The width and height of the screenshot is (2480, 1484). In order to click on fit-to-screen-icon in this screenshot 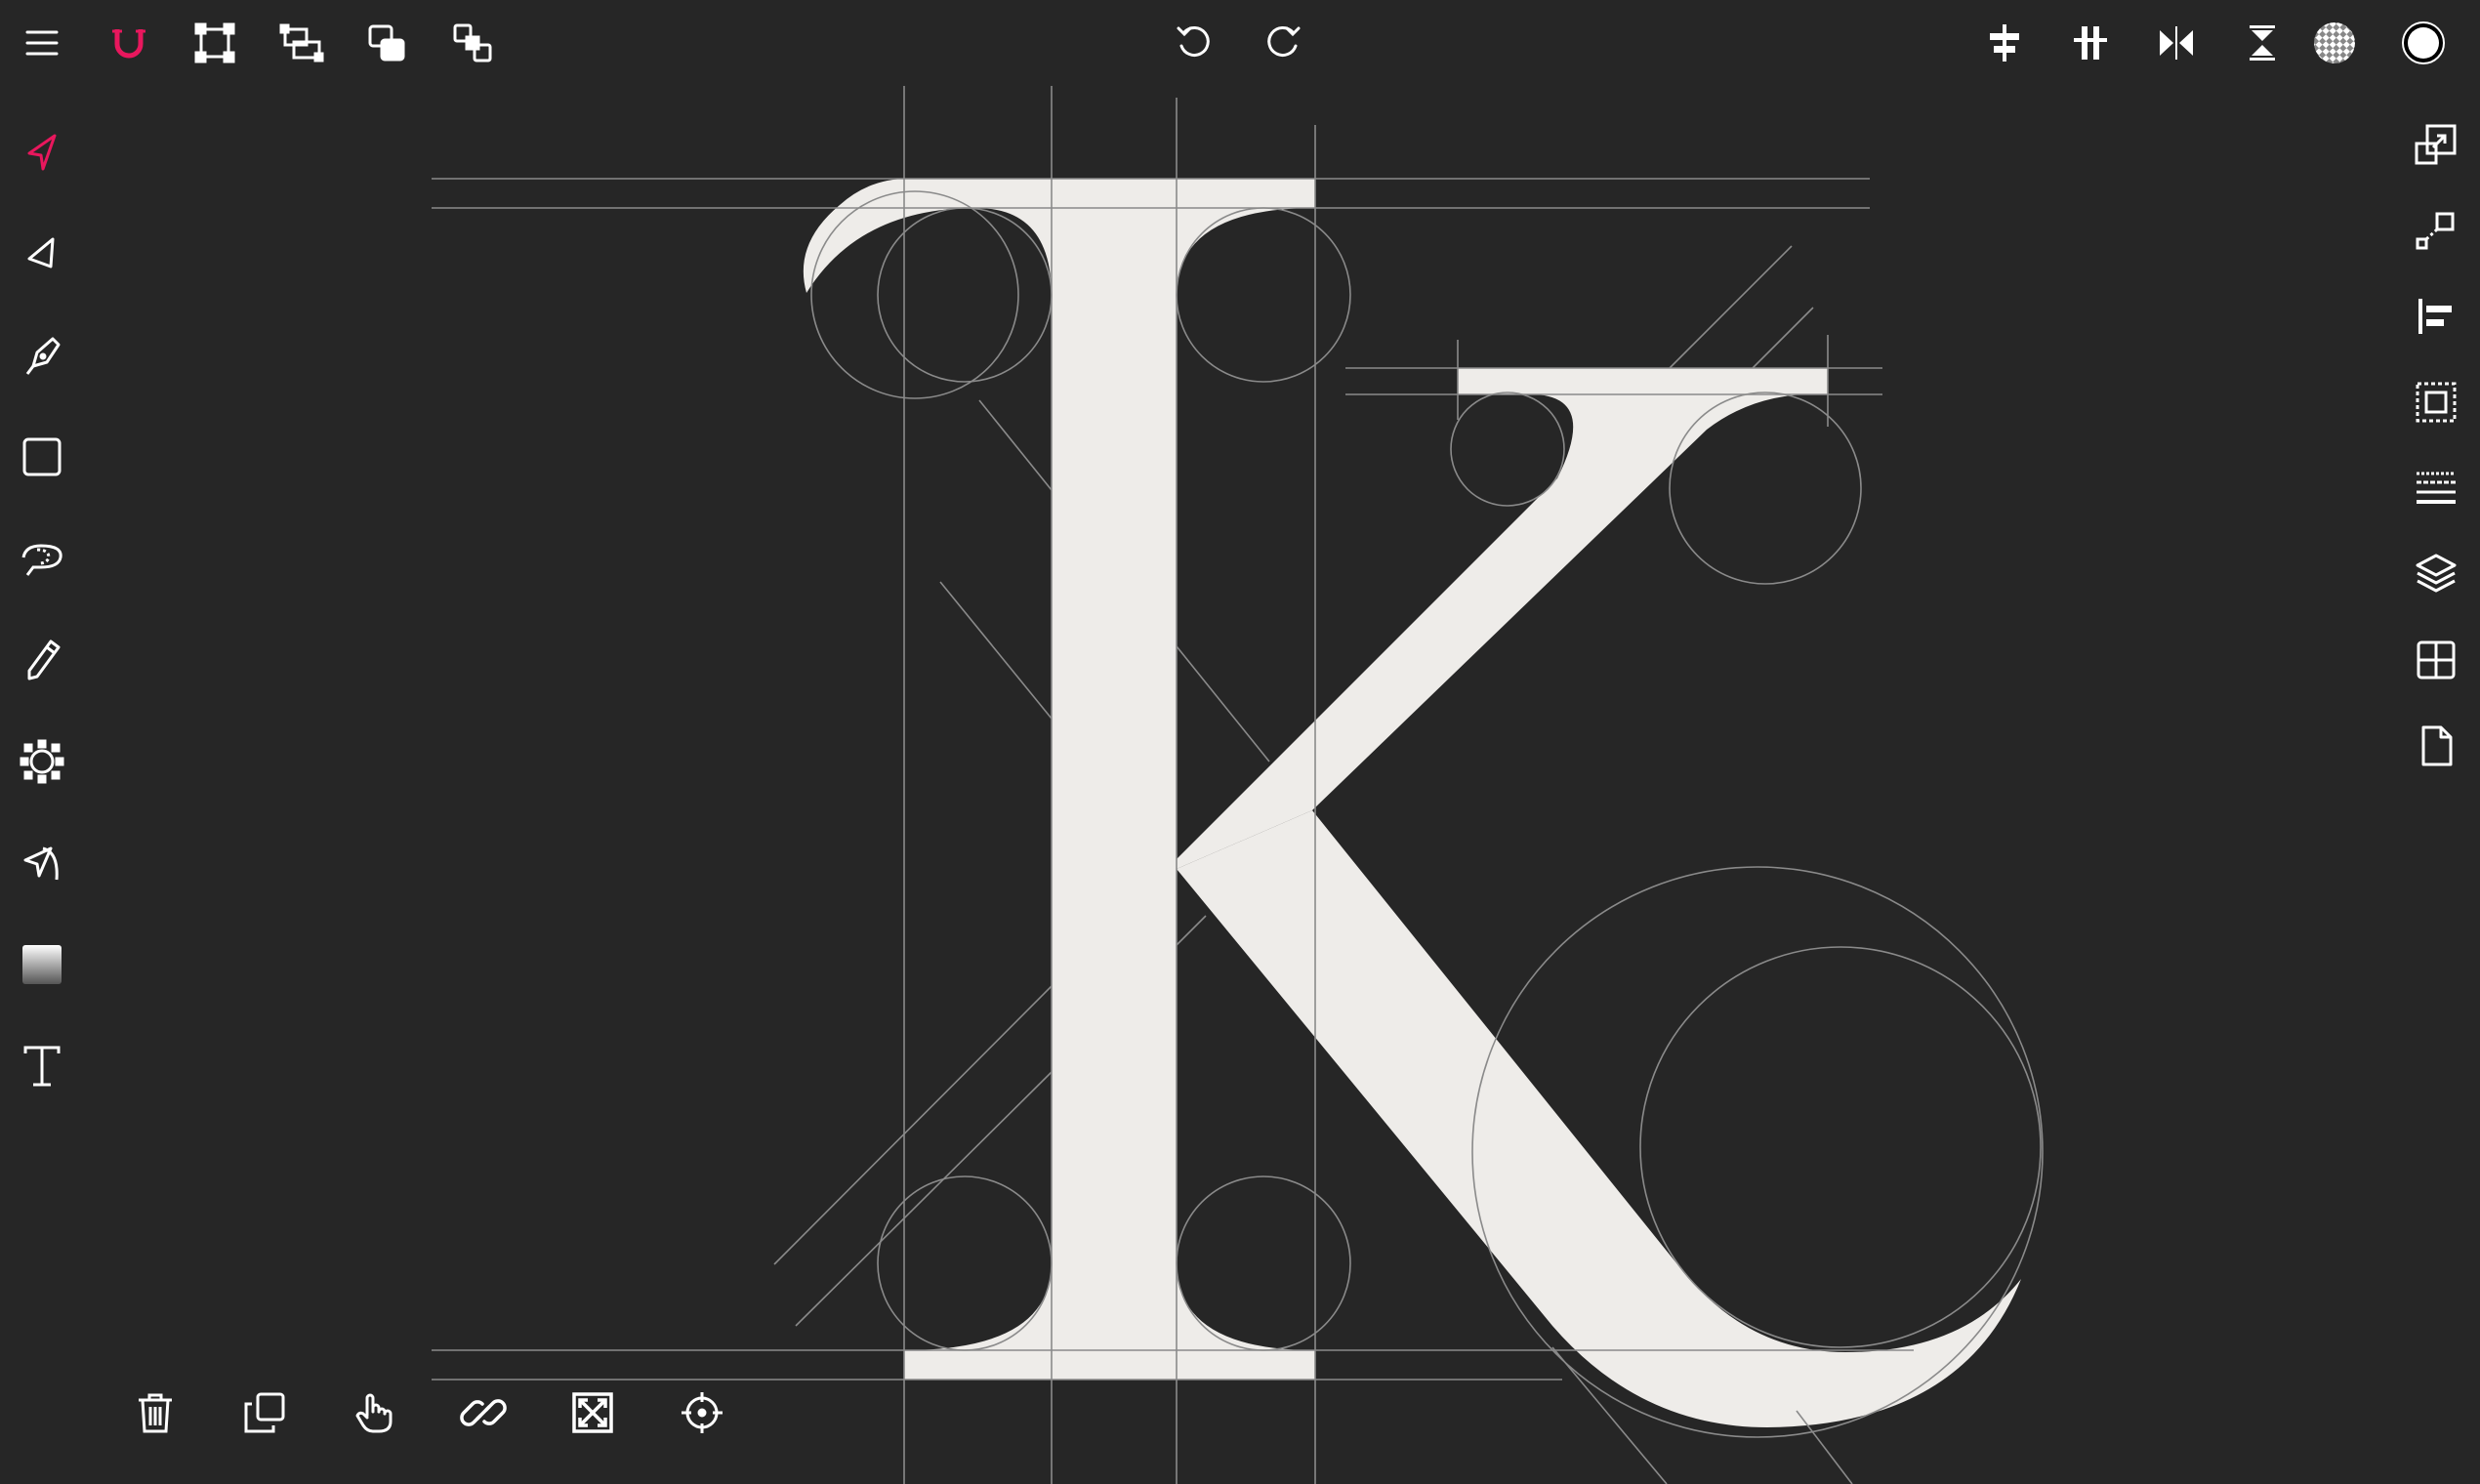, I will do `click(593, 1413)`.